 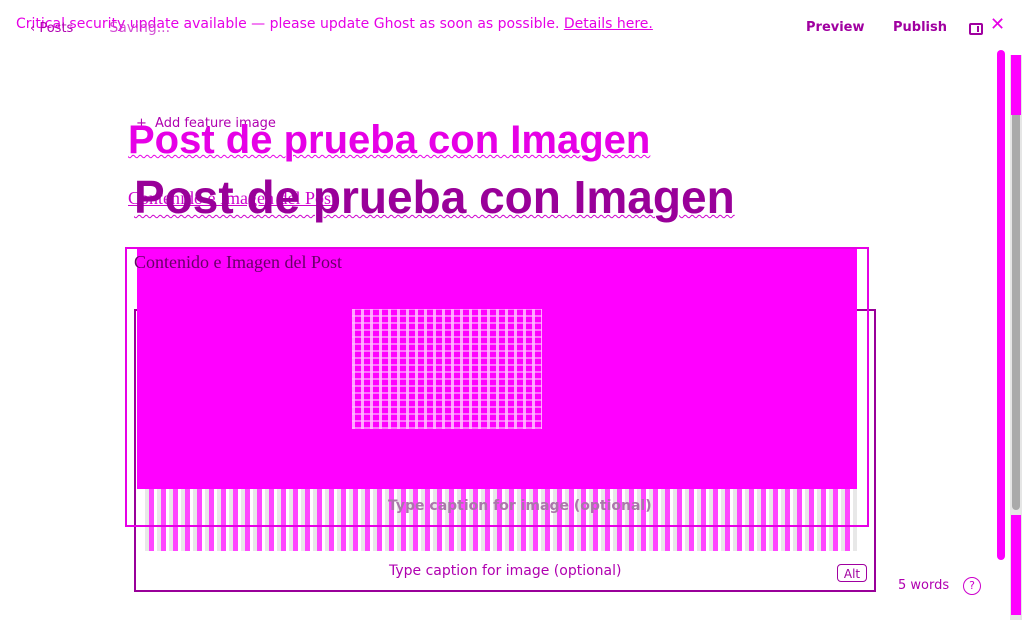 I want to click on back-to-posts-link: ‹ Posts, so click(x=51, y=28).